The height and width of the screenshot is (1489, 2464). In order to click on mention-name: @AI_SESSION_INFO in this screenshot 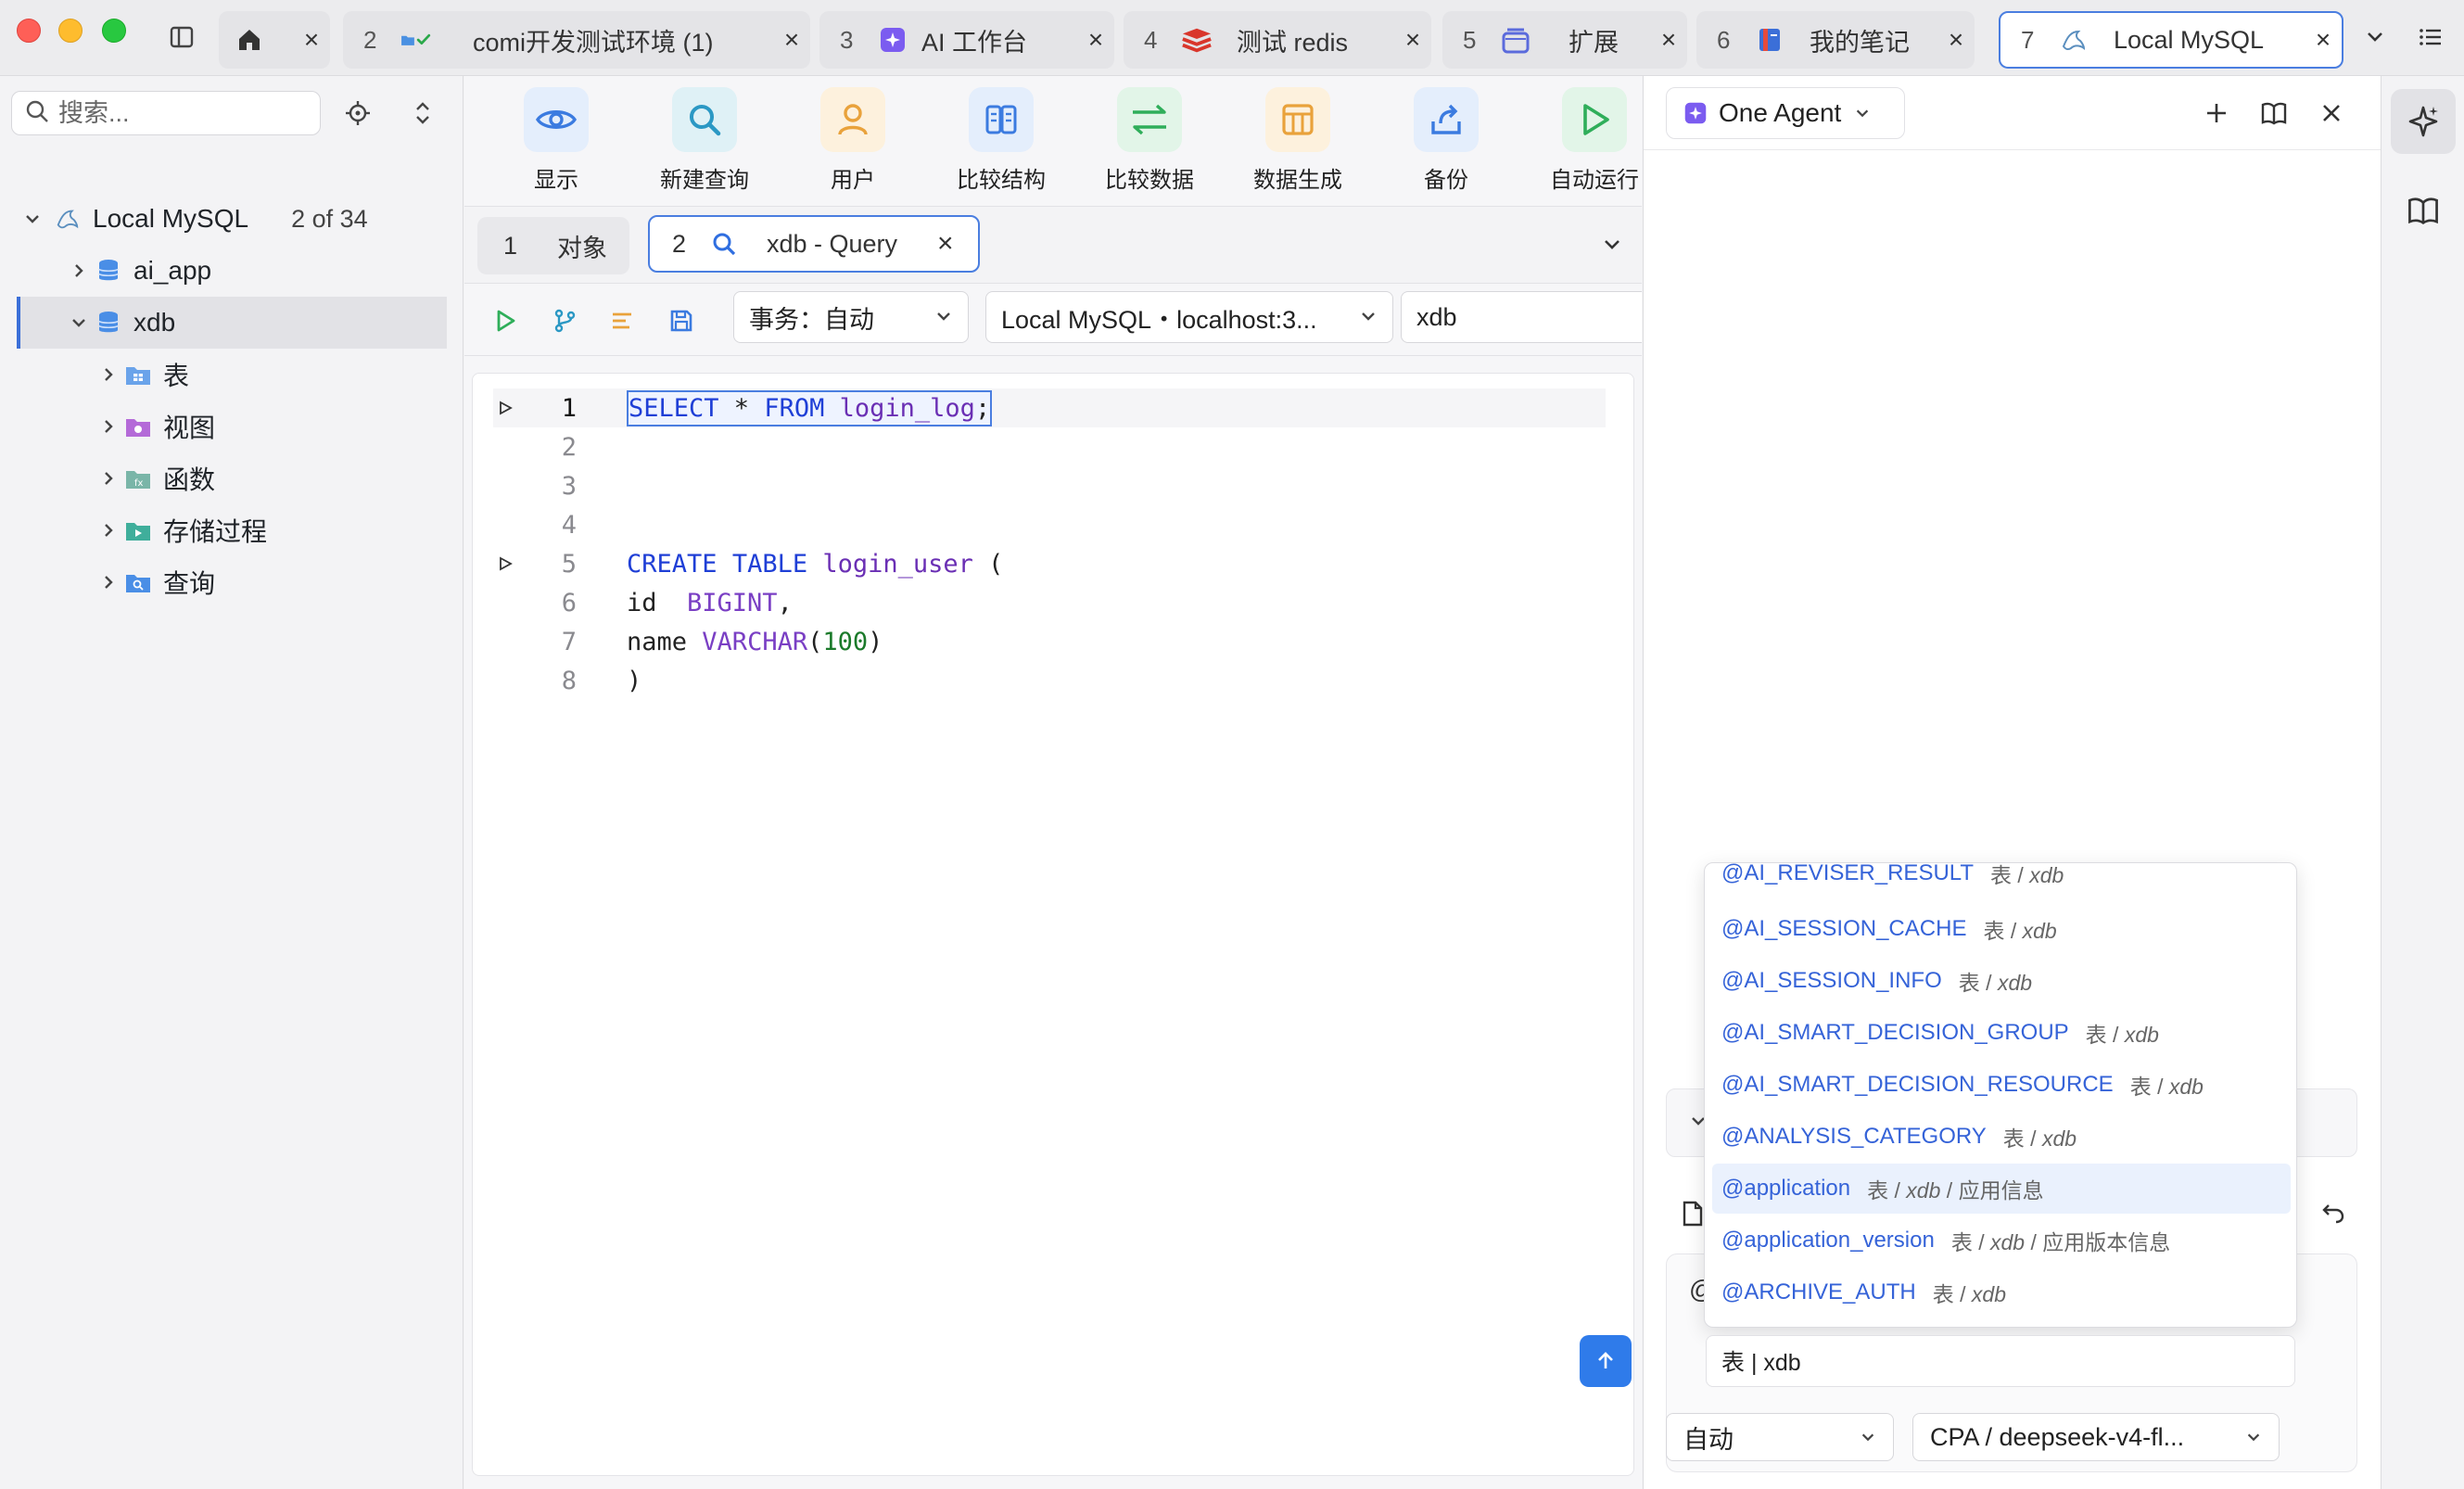, I will do `click(1831, 980)`.